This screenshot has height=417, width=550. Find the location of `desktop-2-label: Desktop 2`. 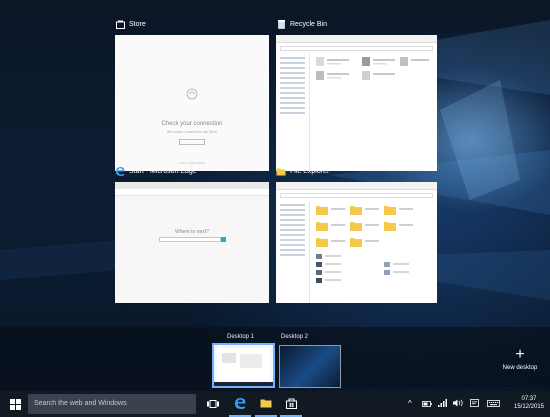

desktop-2-label: Desktop 2 is located at coordinates (295, 337).